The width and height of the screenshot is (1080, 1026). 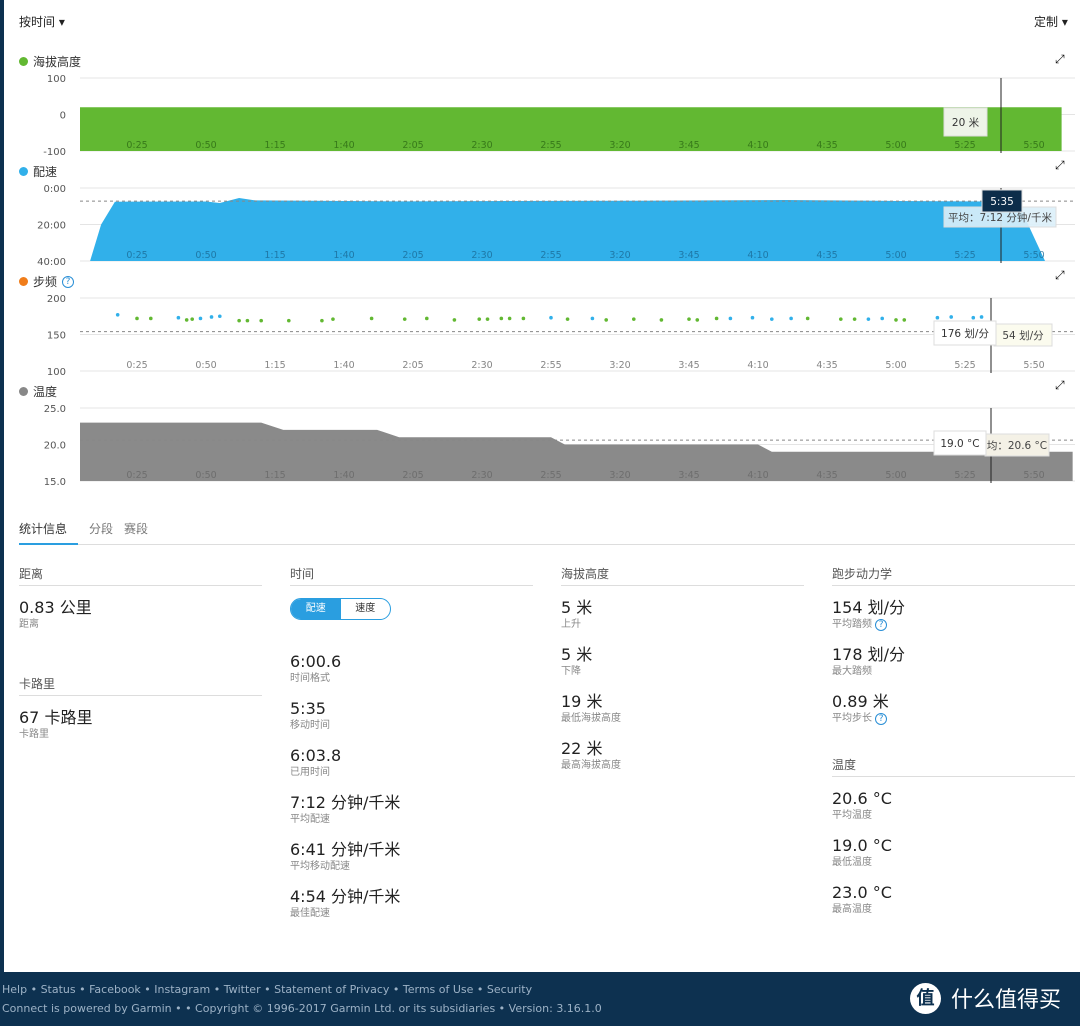 I want to click on pace-speed-toggle: 配速 速度, so click(x=340, y=609).